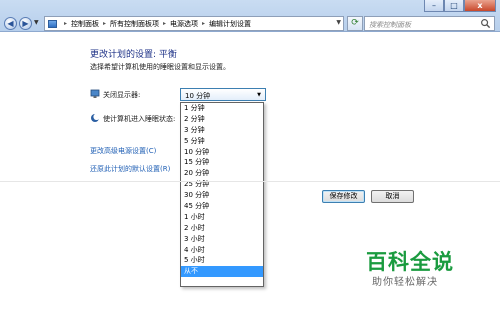  I want to click on advanced-power-settings-link: 更改高级电源设置(C), so click(123, 151).